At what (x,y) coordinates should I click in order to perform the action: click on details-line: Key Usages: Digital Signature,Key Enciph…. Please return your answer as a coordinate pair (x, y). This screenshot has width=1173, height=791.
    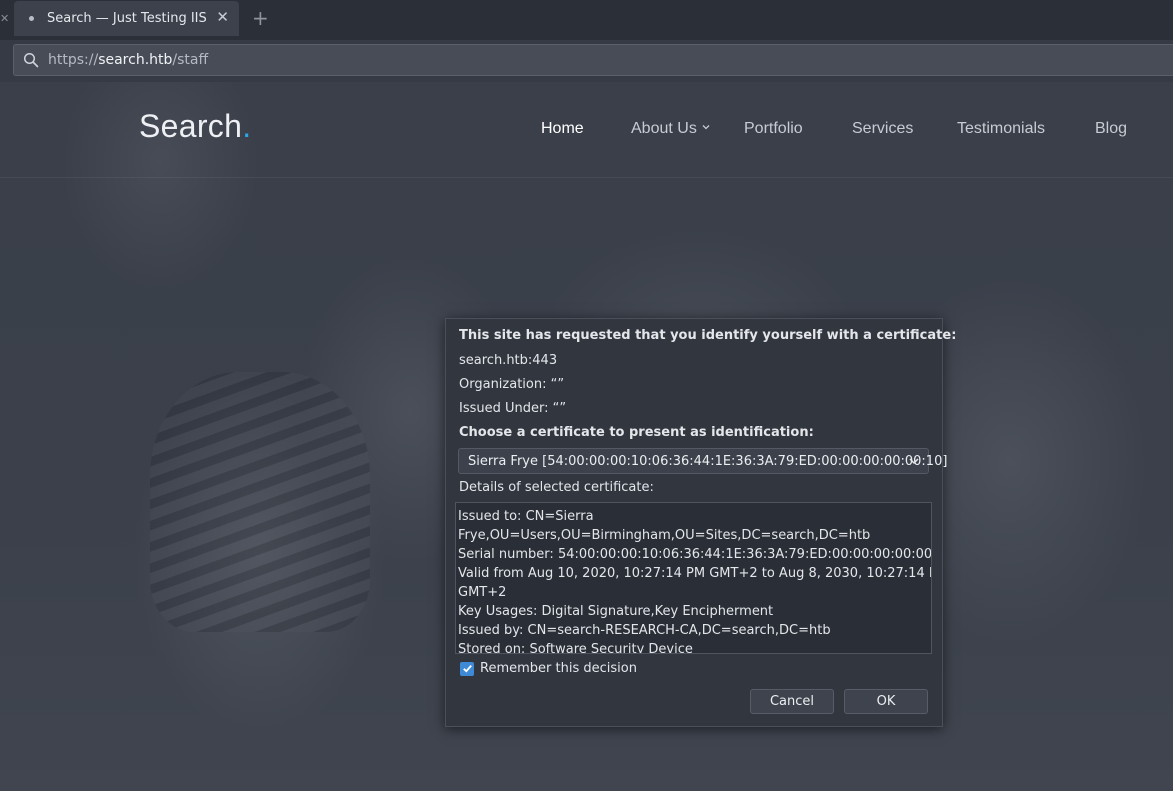
    Looking at the image, I should click on (616, 611).